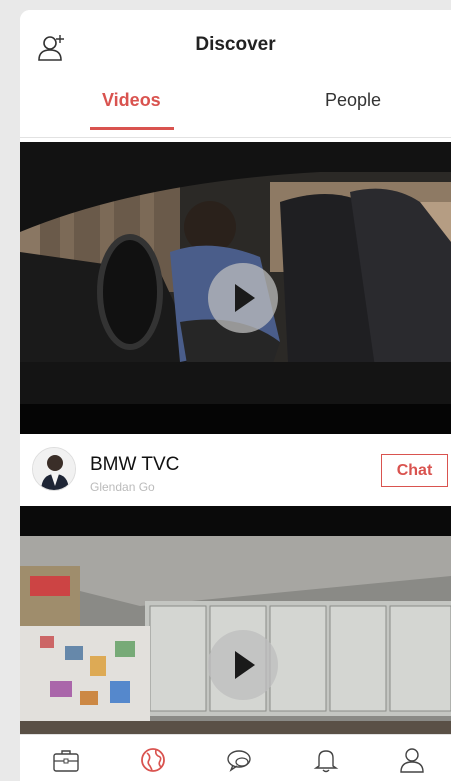 Image resolution: width=451 pixels, height=781 pixels. I want to click on bottom-tab-bar, so click(235, 757).